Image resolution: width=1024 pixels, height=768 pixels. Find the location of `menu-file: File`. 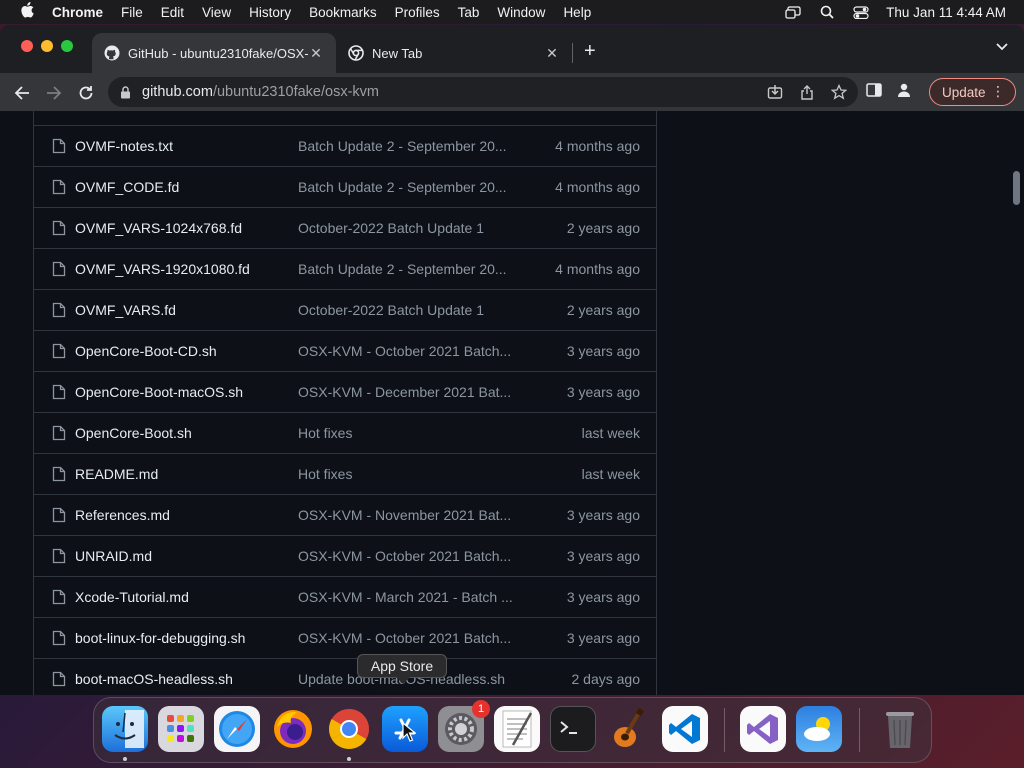

menu-file: File is located at coordinates (132, 12).